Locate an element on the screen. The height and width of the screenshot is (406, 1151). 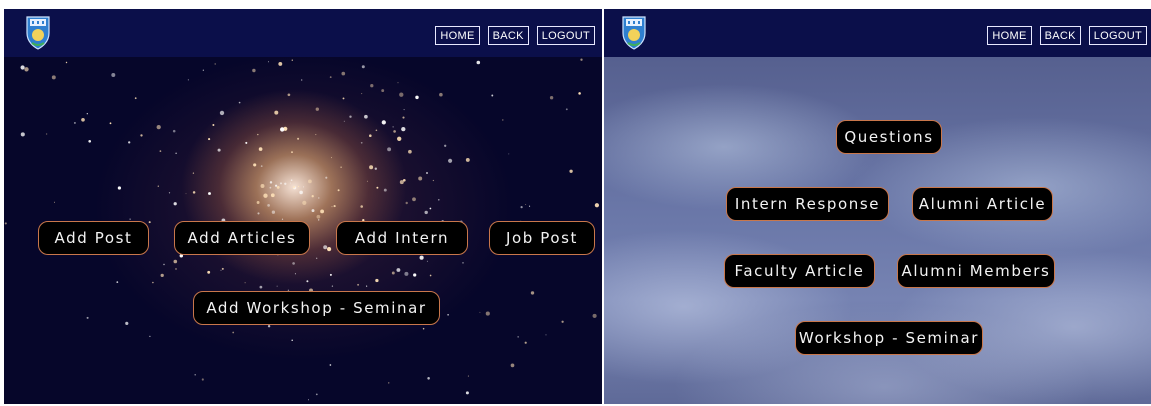
top-navbar: HOME BACK LOGOUT is located at coordinates (303, 33).